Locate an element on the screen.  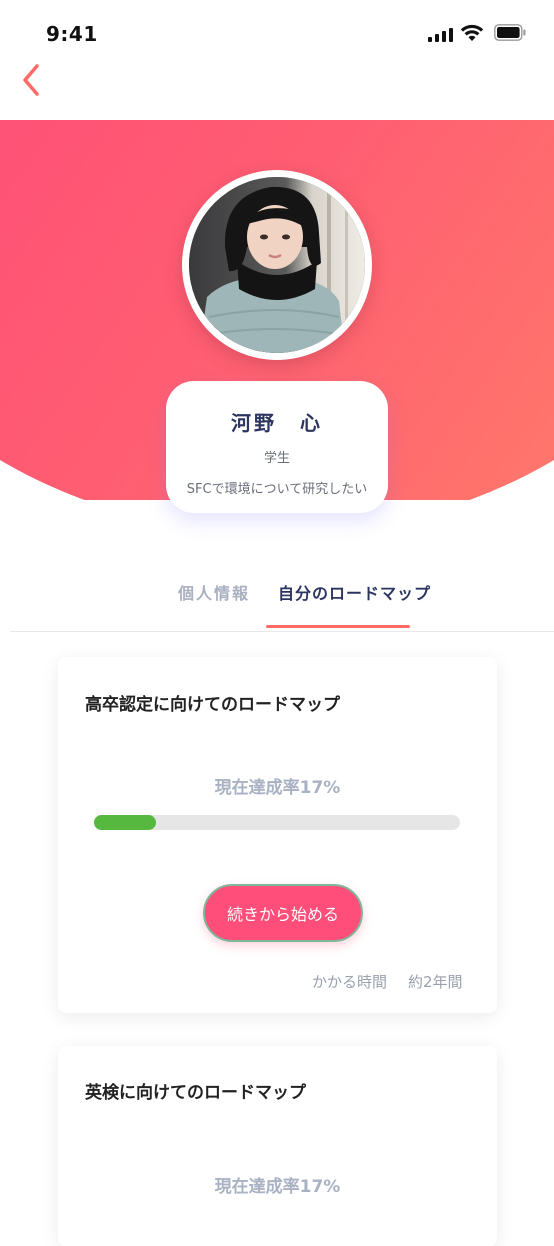
status-bar: 9:41 is located at coordinates (277, 30).